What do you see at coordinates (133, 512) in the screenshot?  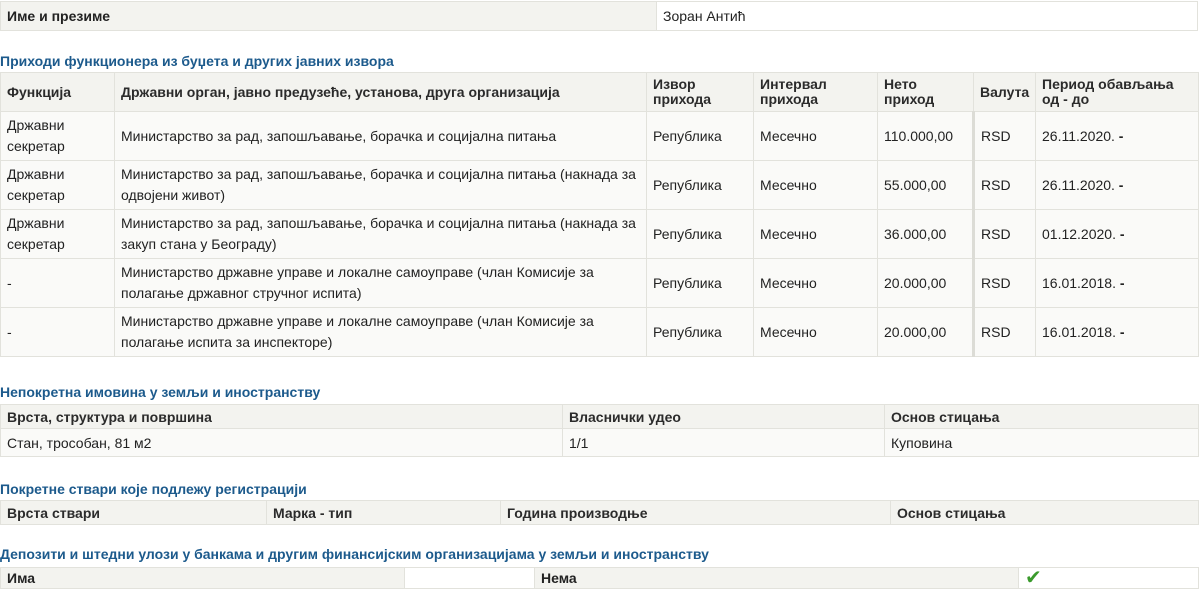 I see `col-item-type: Врста ствари` at bounding box center [133, 512].